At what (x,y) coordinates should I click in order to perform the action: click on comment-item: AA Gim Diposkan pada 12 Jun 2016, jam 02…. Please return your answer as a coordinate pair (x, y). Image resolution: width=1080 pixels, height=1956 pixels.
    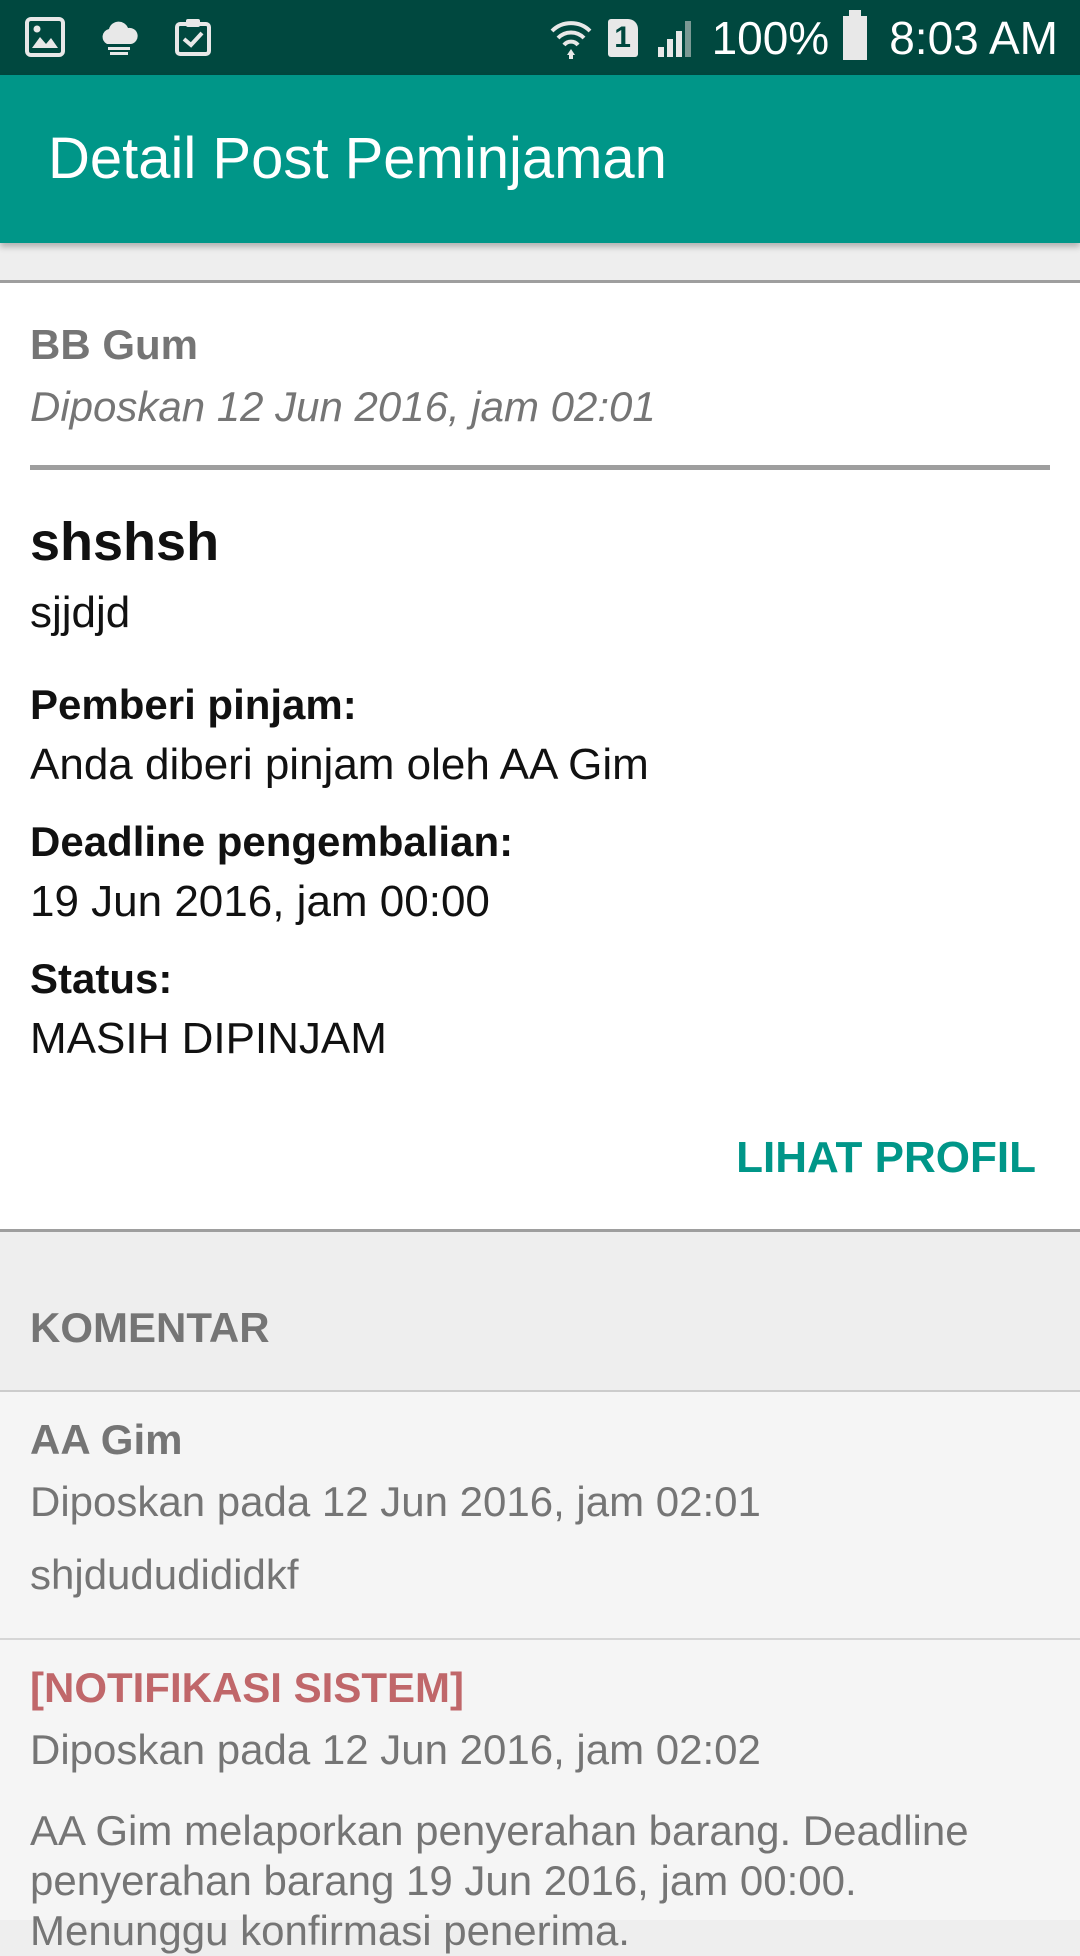
    Looking at the image, I should click on (540, 1516).